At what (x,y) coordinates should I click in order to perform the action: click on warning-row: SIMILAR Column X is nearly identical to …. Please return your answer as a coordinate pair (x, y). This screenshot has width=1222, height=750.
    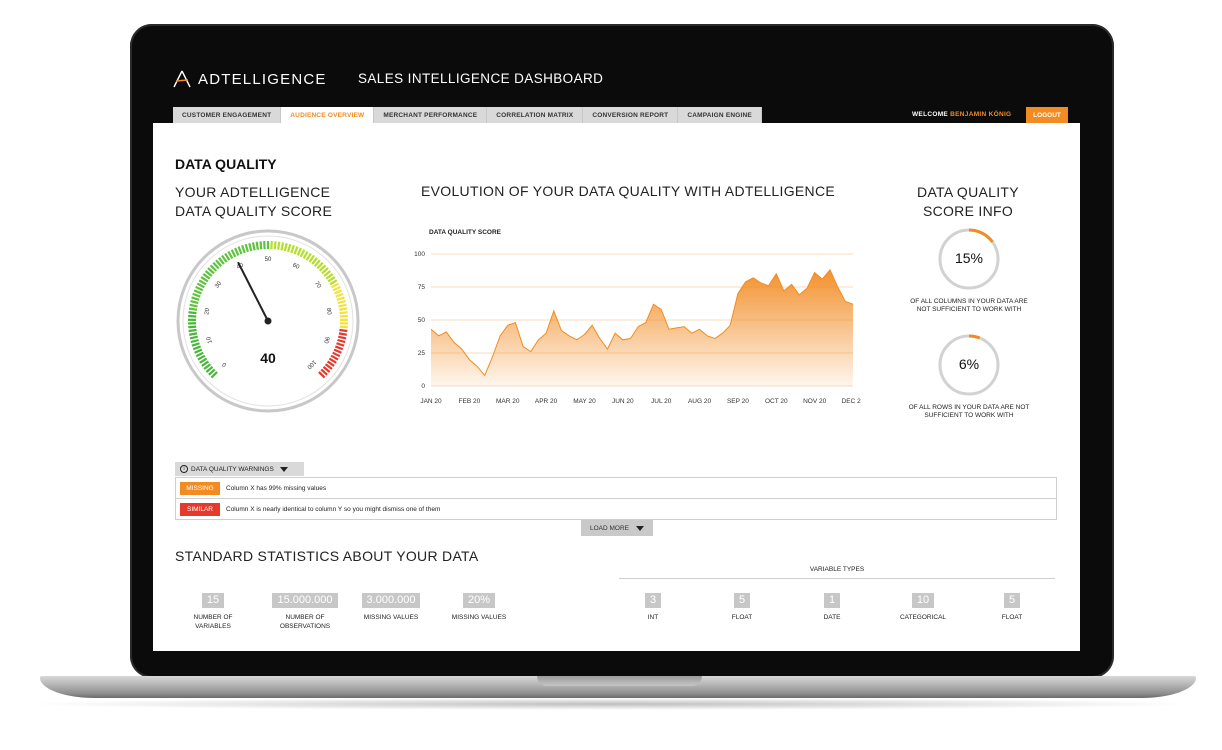
    Looking at the image, I should click on (616, 509).